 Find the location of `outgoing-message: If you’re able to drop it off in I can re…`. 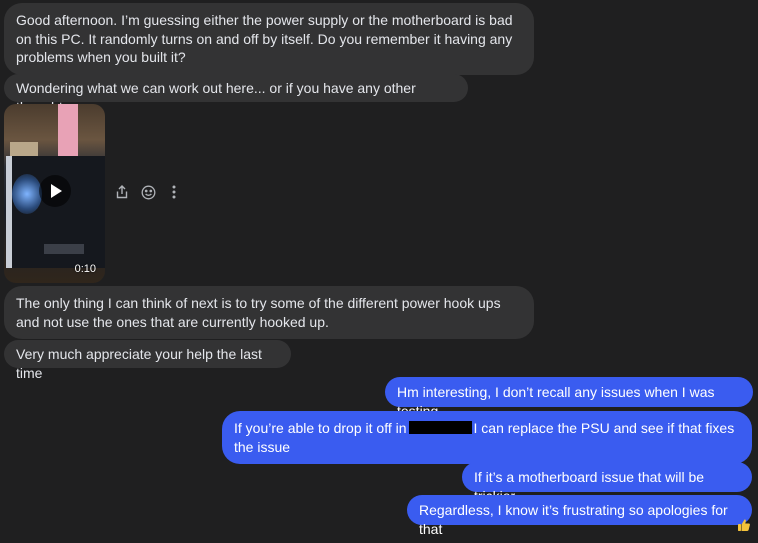

outgoing-message: If you’re able to drop it off in I can re… is located at coordinates (487, 437).